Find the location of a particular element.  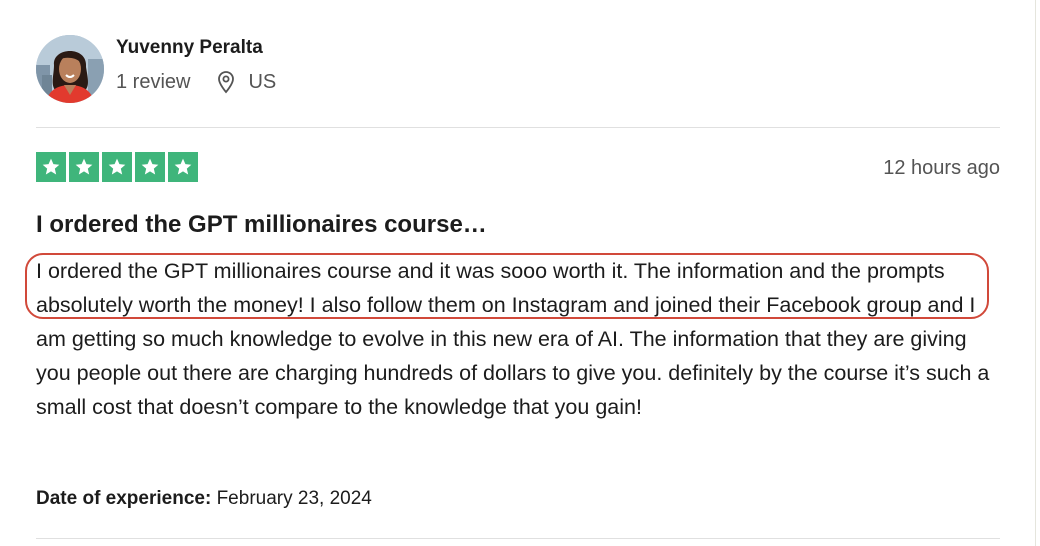

experience-date: February 23, 2024 is located at coordinates (294, 498).